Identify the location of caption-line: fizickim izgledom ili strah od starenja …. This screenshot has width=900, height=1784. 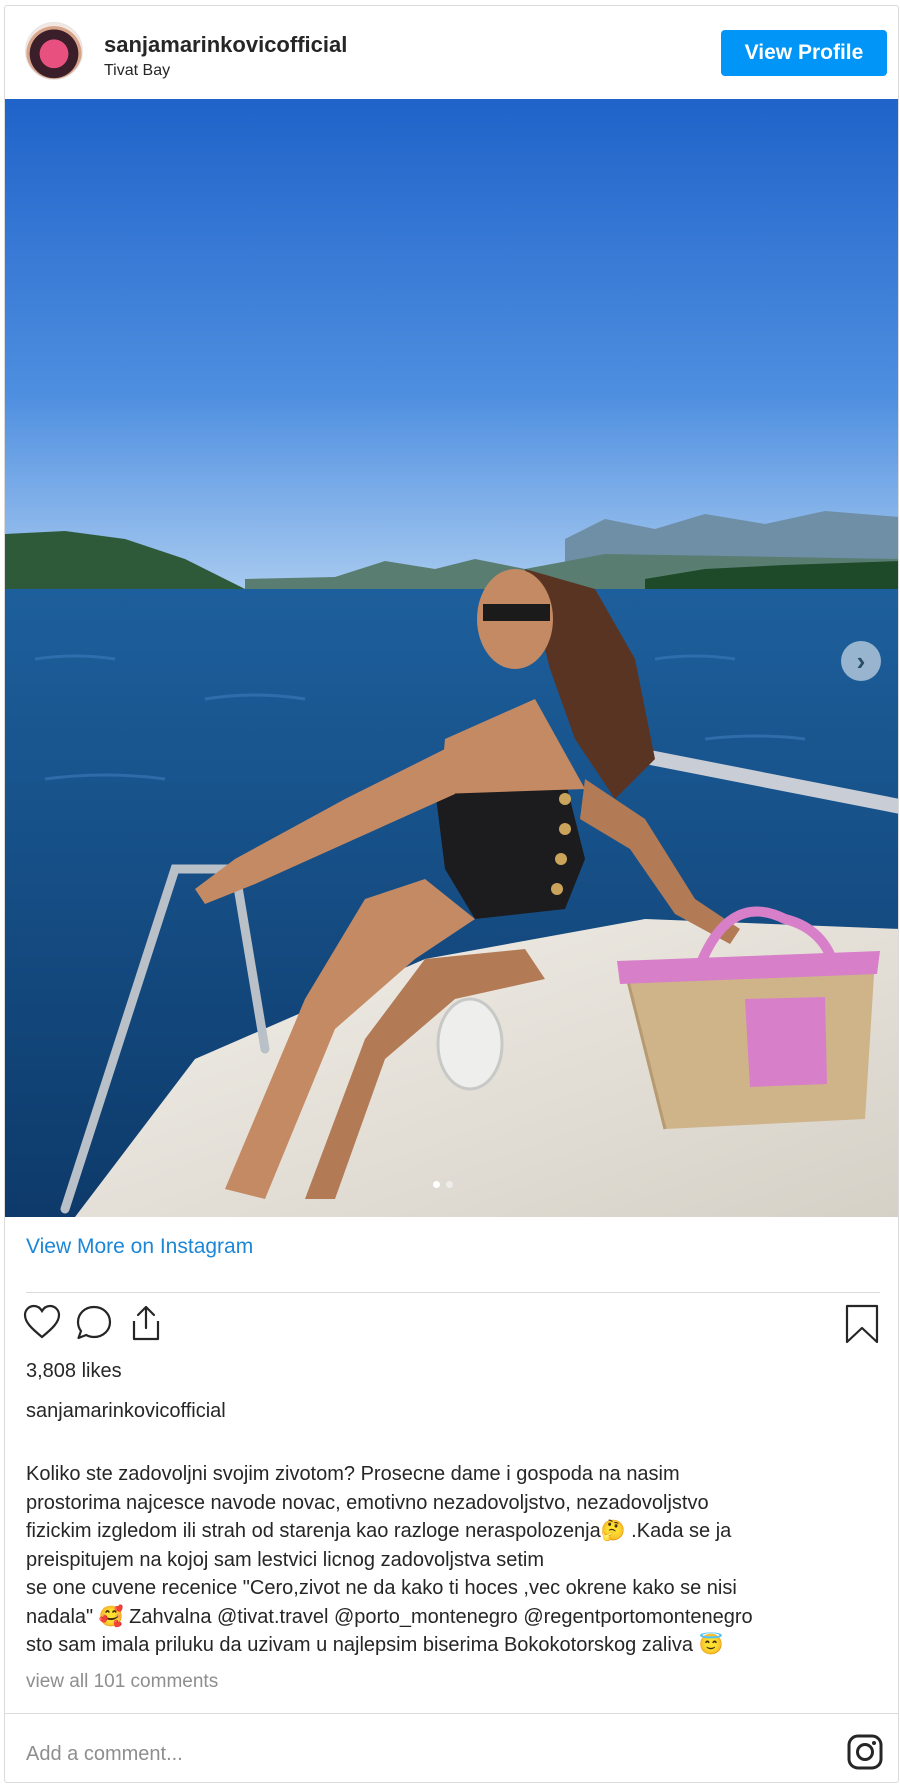
(379, 1531).